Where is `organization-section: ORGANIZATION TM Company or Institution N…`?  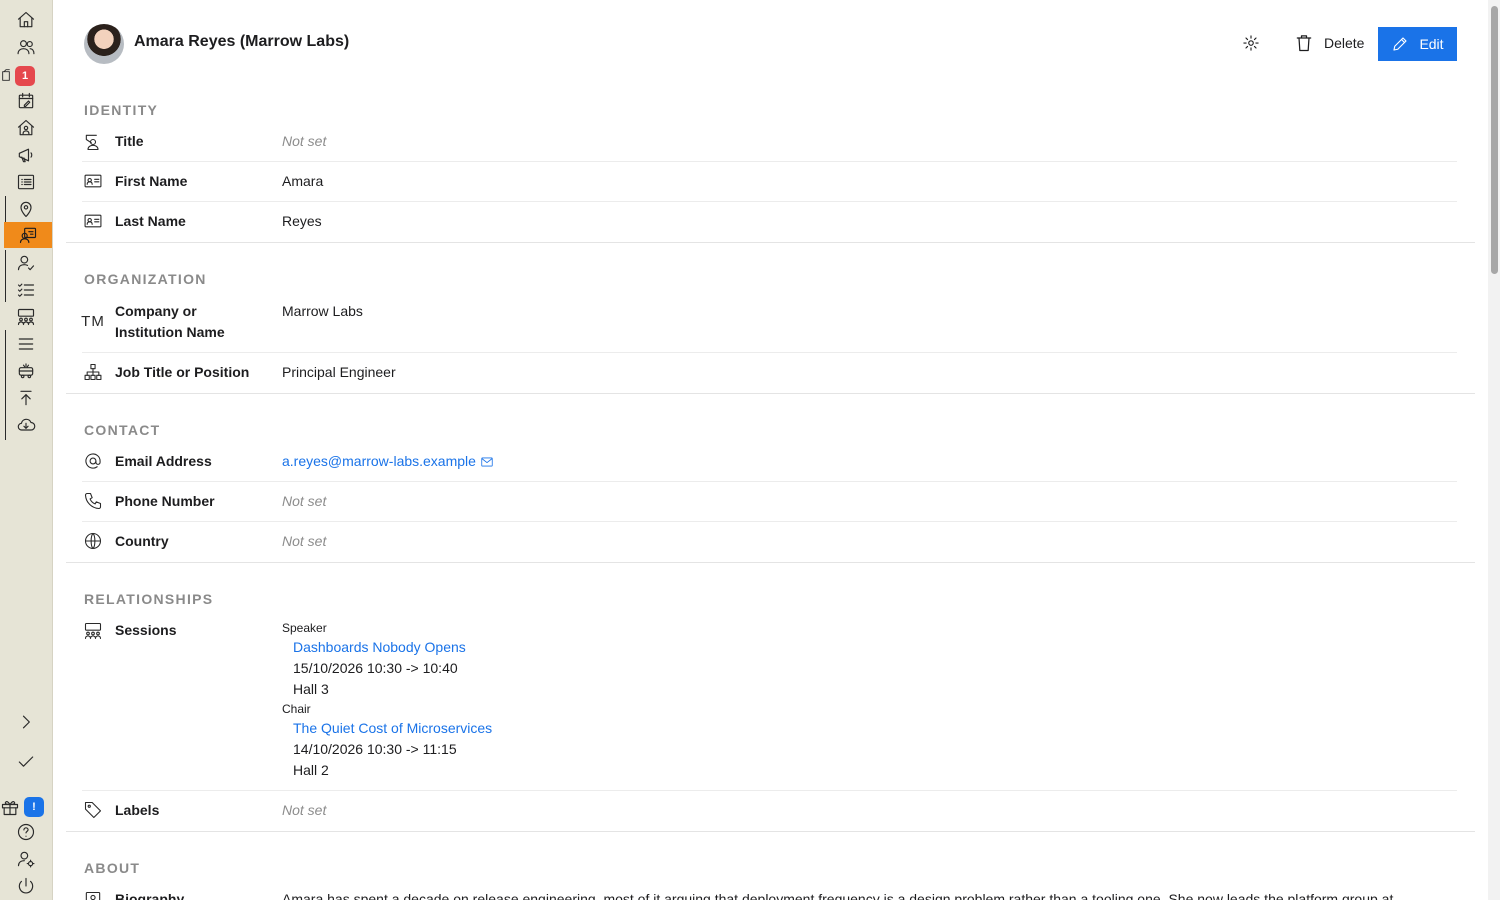 organization-section: ORGANIZATION TM Company or Institution N… is located at coordinates (770, 332).